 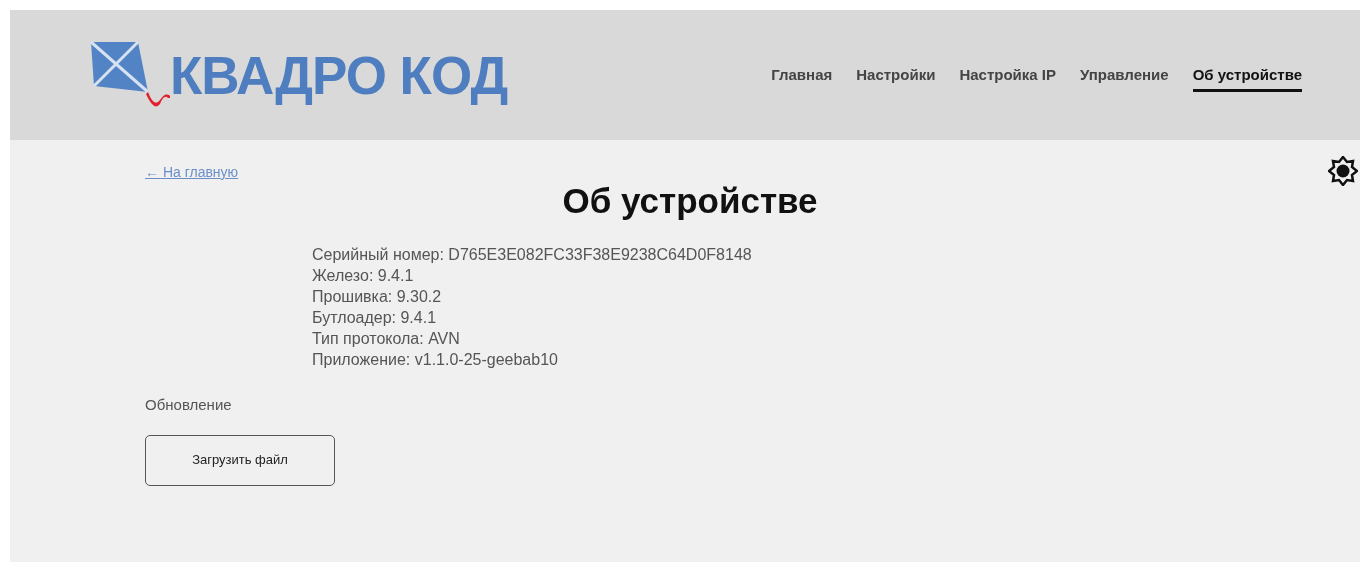 What do you see at coordinates (375, 318) in the screenshot?
I see `info-line: Бутлоадер: 9.4.1` at bounding box center [375, 318].